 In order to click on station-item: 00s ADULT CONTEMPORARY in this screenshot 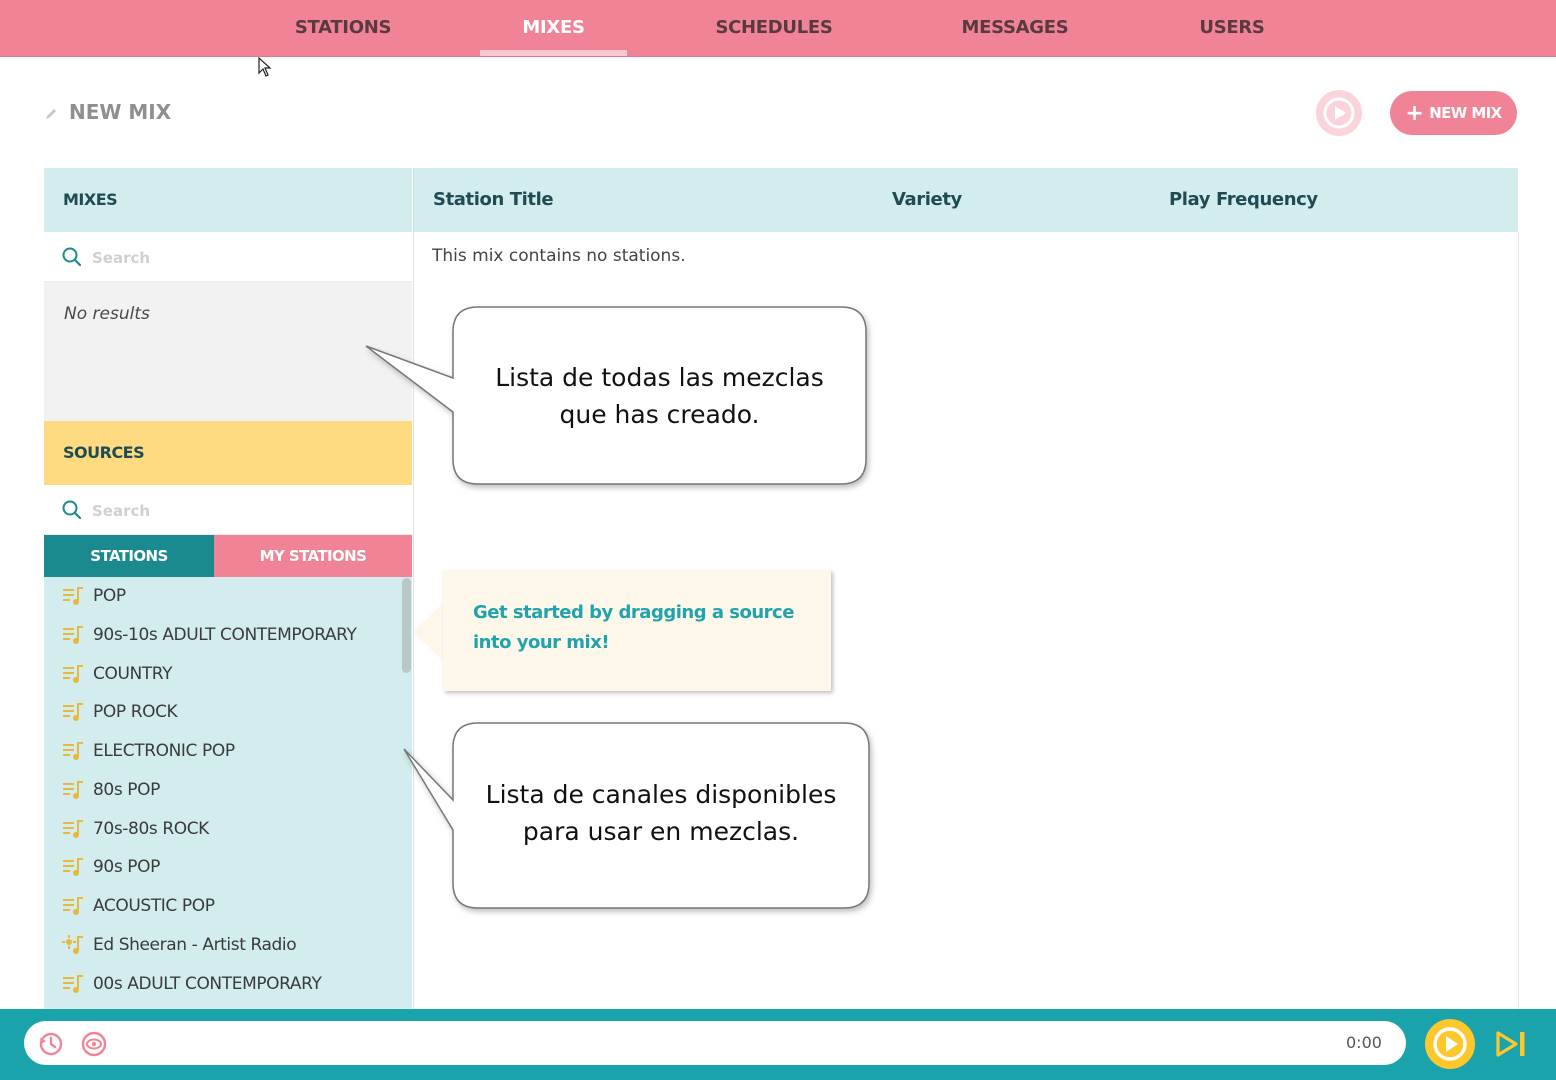, I will do `click(222, 984)`.